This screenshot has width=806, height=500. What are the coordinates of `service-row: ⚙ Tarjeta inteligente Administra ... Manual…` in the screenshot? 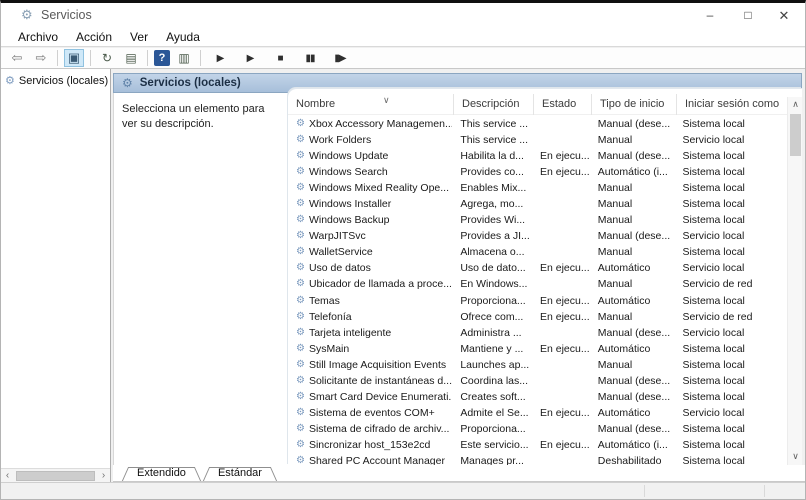 It's located at (537, 333).